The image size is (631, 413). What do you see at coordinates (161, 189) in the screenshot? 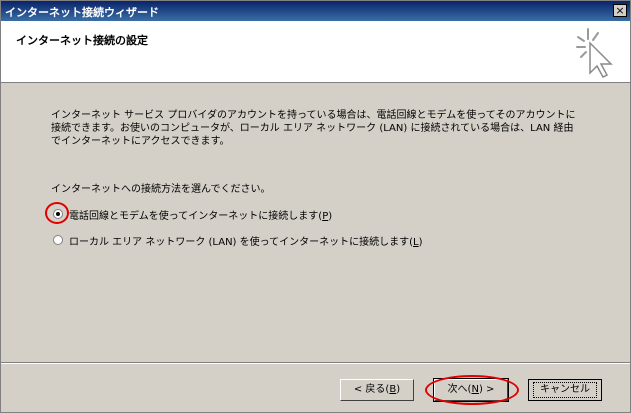
I see `connection-prompt: インターネットへの接続方法を選んでください。` at bounding box center [161, 189].